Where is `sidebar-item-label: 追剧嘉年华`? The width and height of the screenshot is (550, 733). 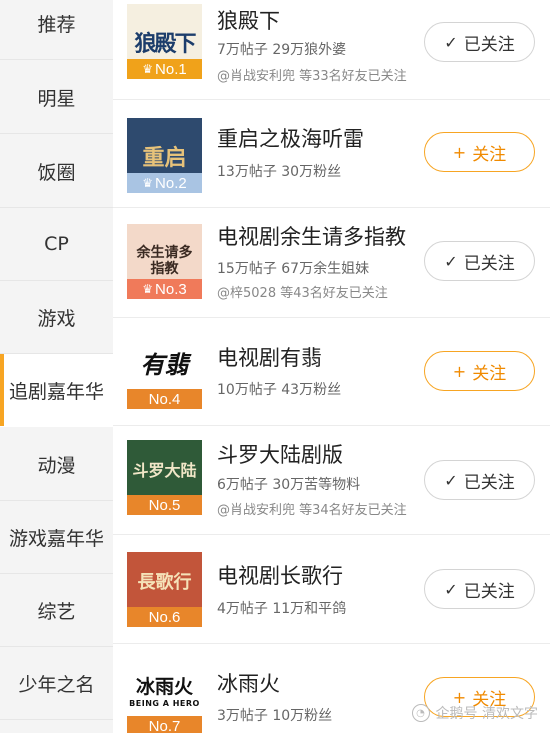 sidebar-item-label: 追剧嘉年华 is located at coordinates (56, 391).